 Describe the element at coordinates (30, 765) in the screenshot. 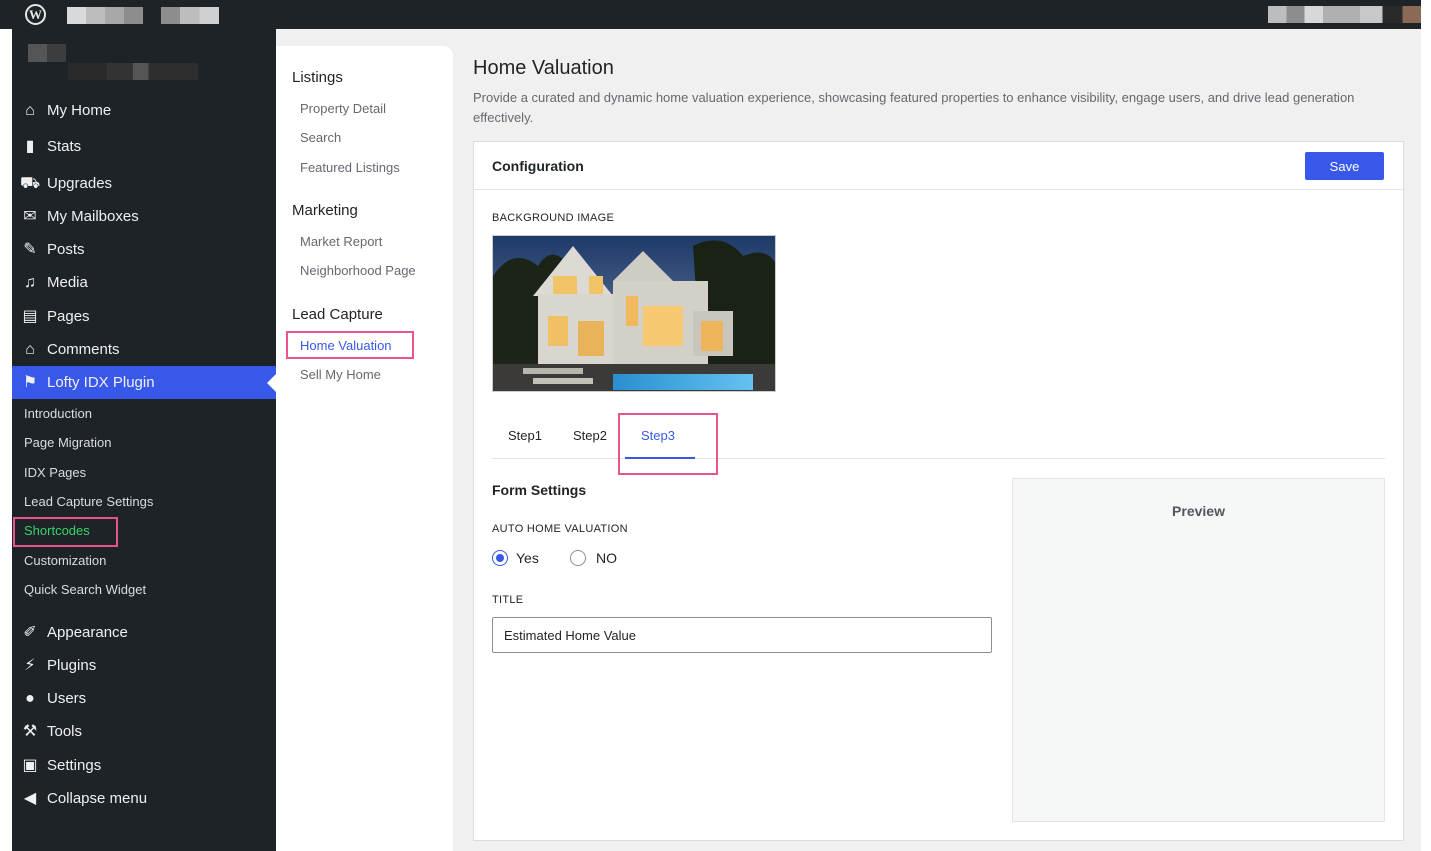

I see `settings-icon: ▣` at that location.